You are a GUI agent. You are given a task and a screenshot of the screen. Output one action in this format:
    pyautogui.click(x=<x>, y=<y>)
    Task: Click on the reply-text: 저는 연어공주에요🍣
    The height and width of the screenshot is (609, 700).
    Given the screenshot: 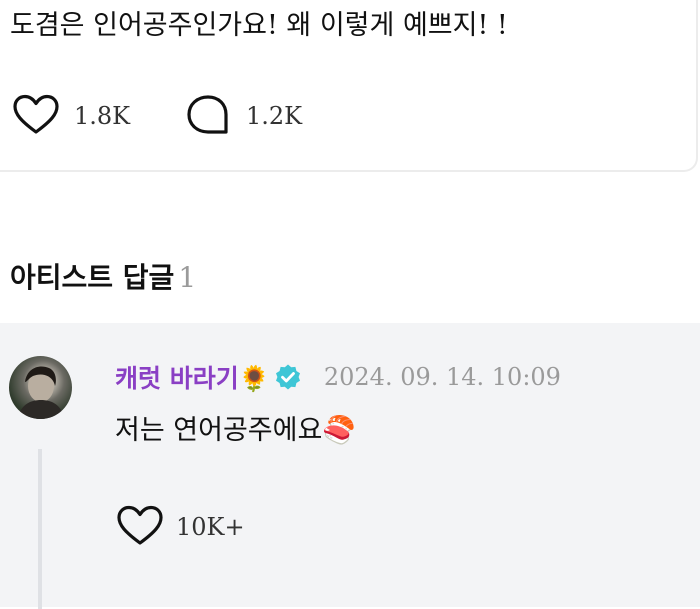 What is the action you would take?
    pyautogui.click(x=235, y=431)
    